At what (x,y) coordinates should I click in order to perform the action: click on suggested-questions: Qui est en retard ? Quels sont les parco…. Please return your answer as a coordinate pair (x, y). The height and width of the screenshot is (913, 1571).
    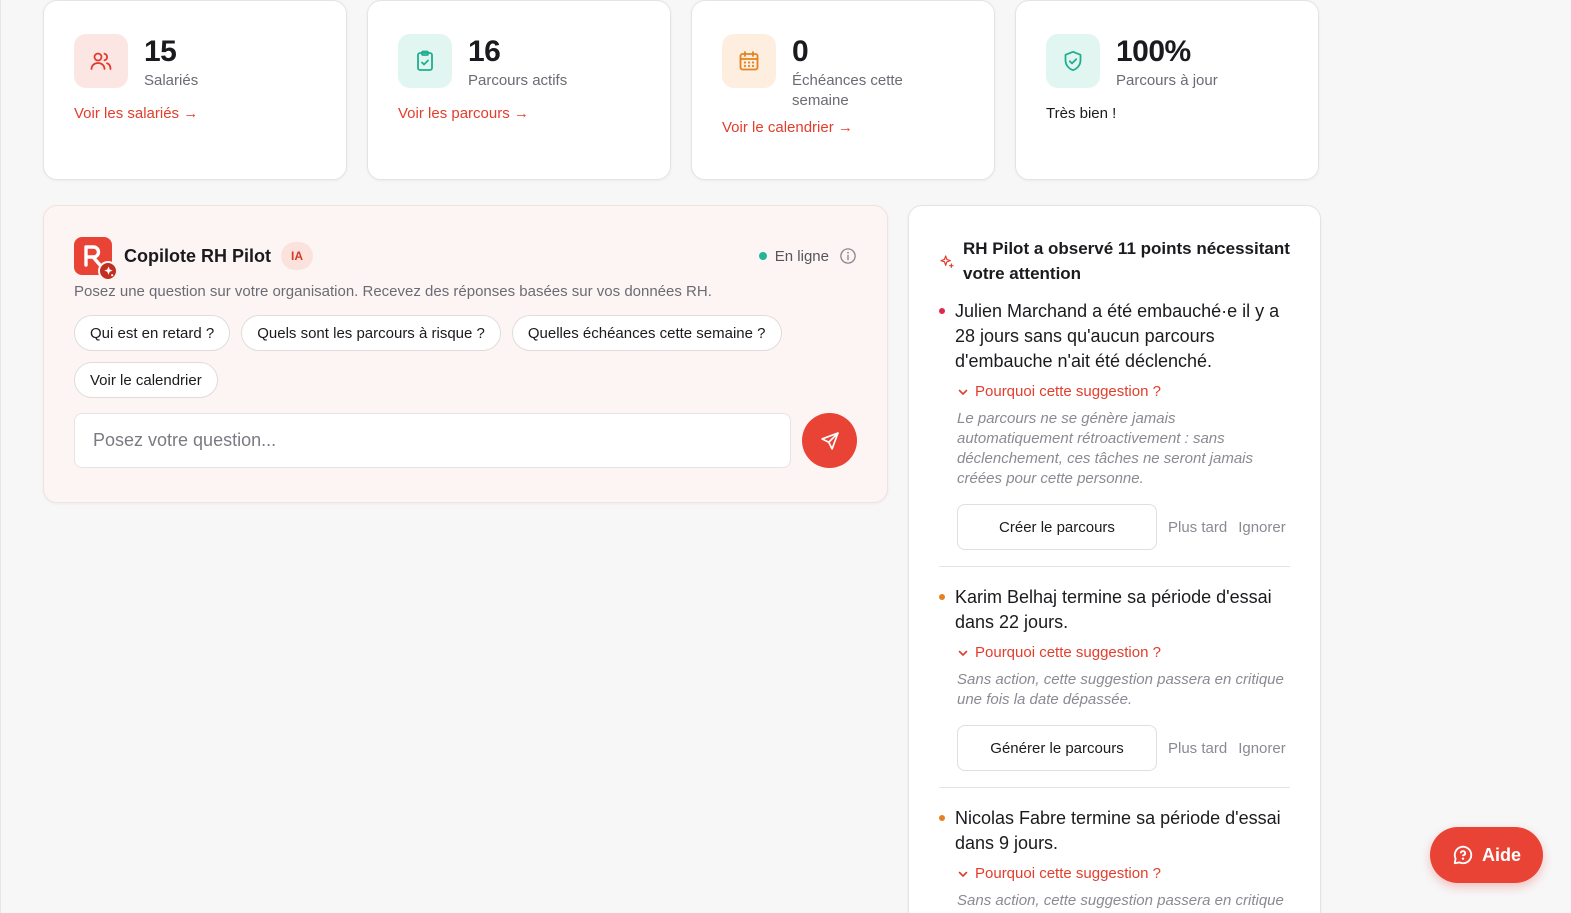
    Looking at the image, I should click on (454, 356).